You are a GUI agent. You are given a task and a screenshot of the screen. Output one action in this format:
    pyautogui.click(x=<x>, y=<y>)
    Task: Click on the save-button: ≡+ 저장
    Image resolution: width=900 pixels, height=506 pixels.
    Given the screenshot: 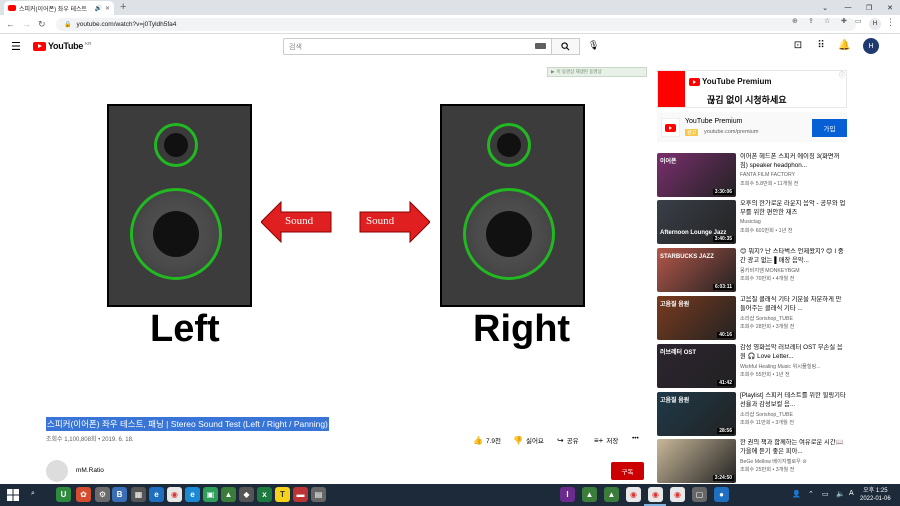 What is the action you would take?
    pyautogui.click(x=606, y=440)
    